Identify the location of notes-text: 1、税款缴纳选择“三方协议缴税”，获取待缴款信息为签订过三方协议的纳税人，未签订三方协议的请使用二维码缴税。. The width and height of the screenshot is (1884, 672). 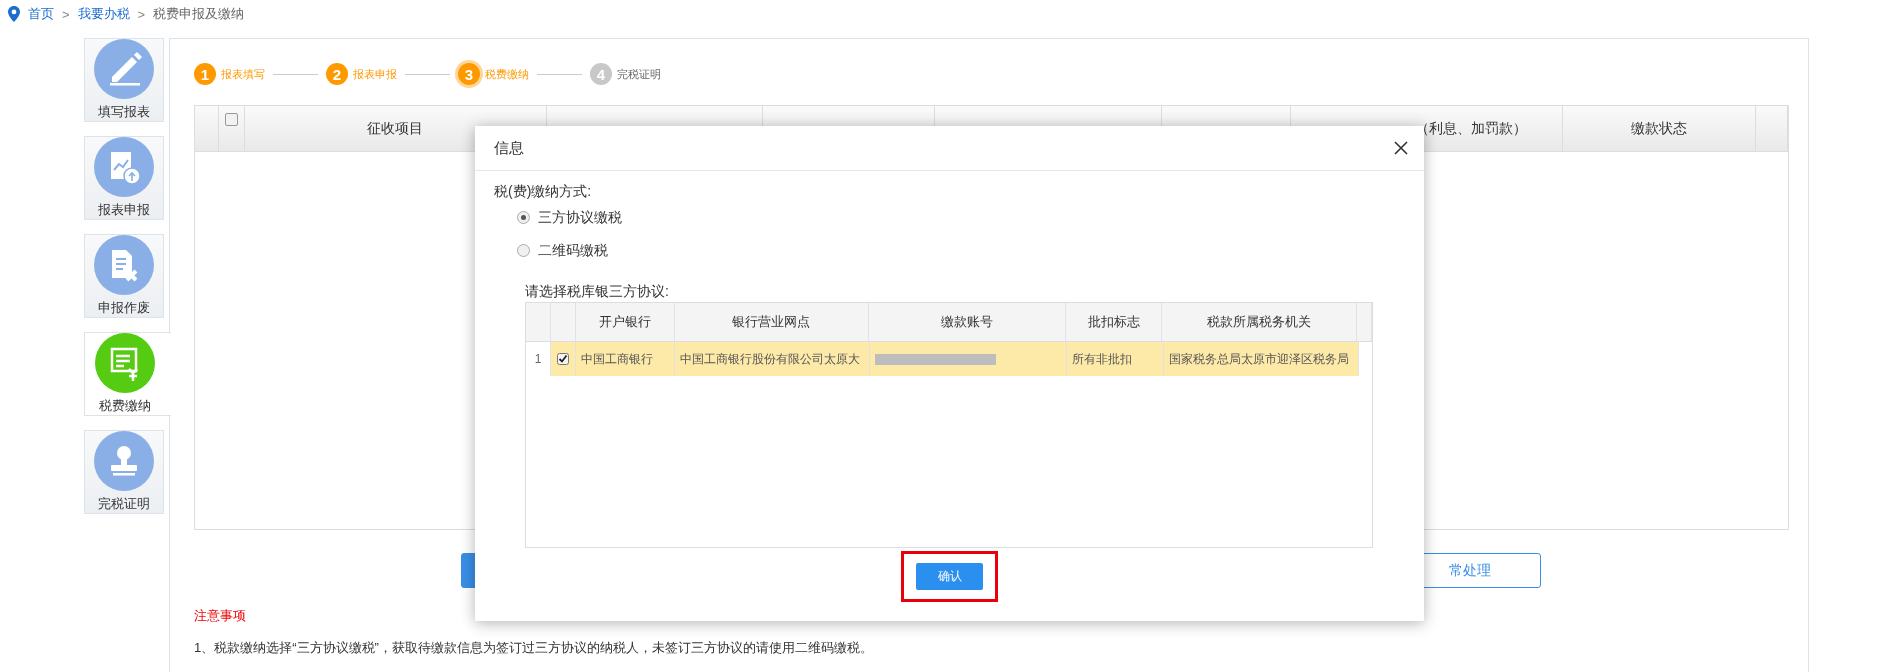
(534, 648).